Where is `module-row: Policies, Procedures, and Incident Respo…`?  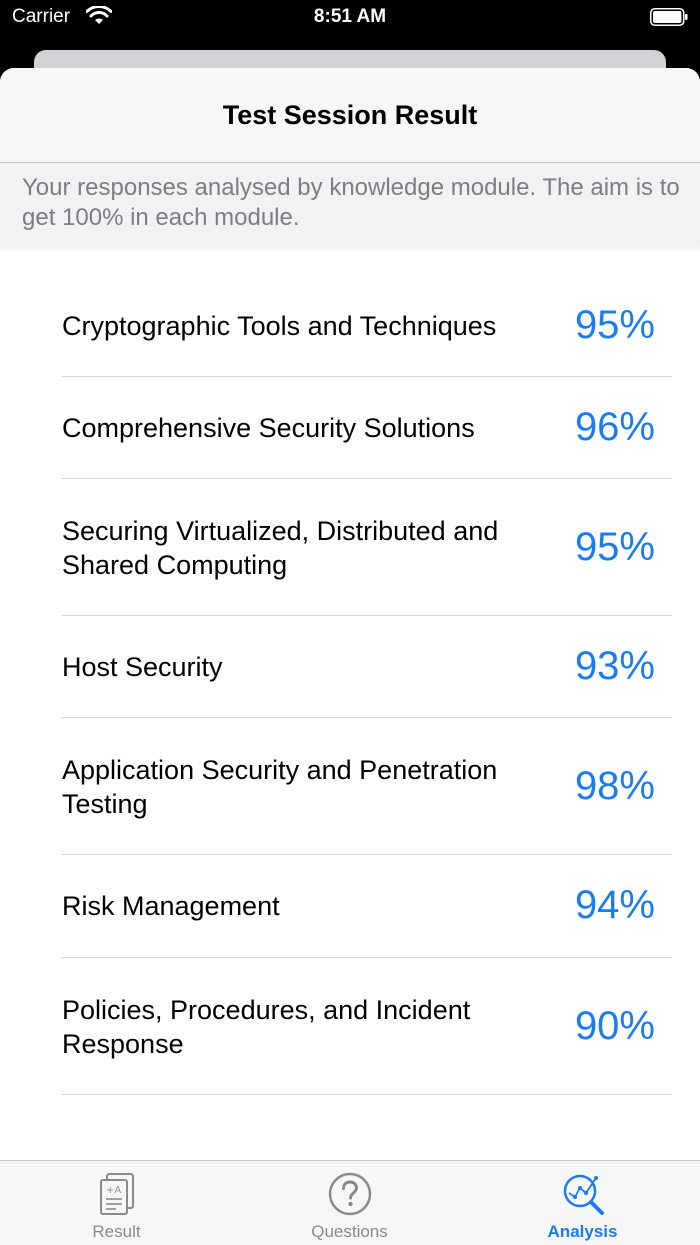 module-row: Policies, Procedures, and Incident Respo… is located at coordinates (350, 1026).